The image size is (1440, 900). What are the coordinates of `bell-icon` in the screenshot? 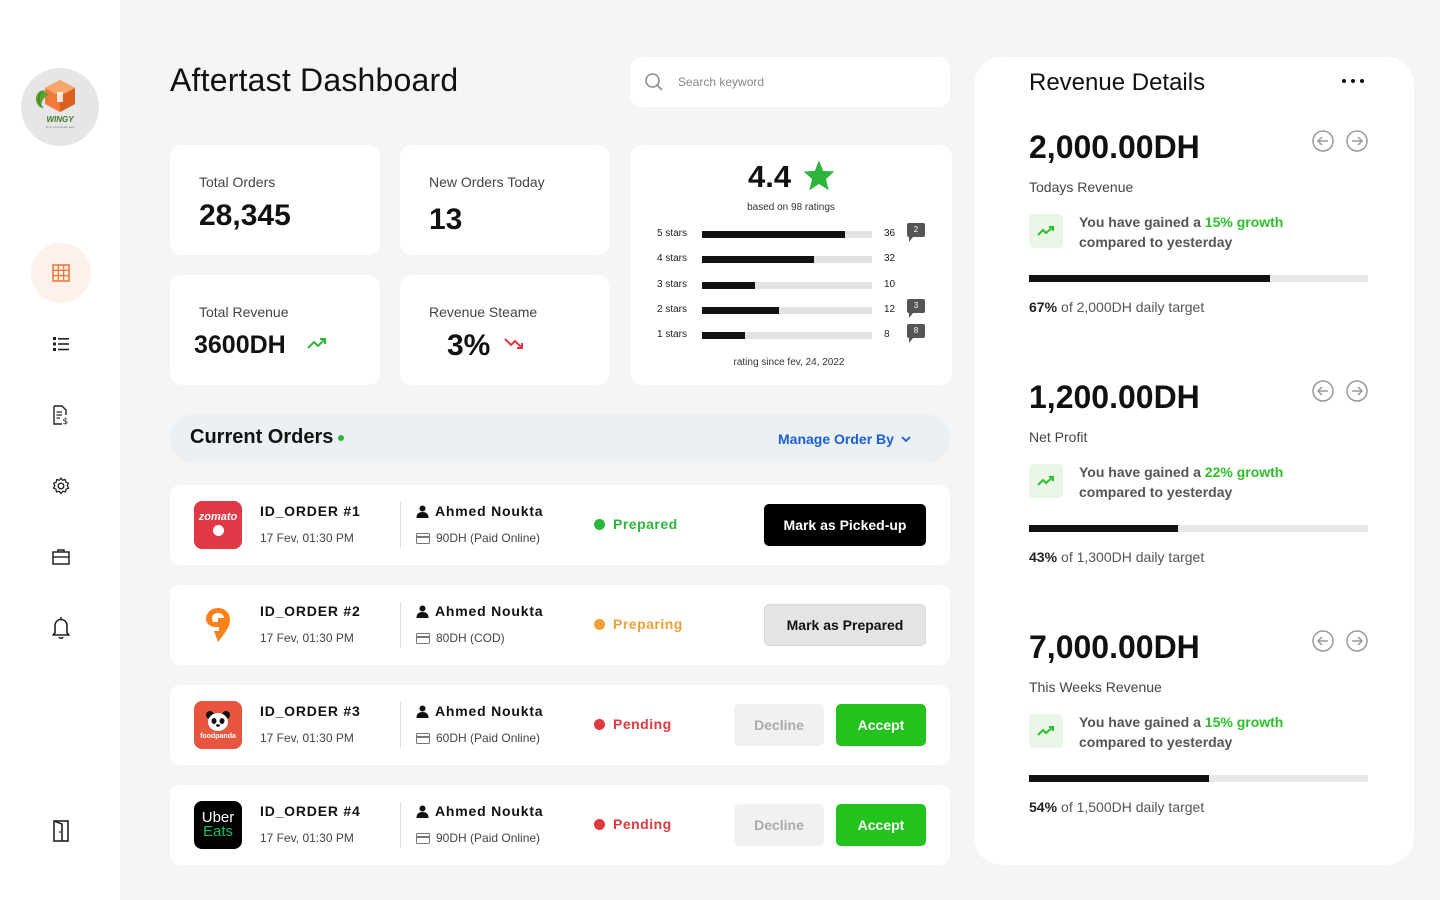 It's located at (61, 628).